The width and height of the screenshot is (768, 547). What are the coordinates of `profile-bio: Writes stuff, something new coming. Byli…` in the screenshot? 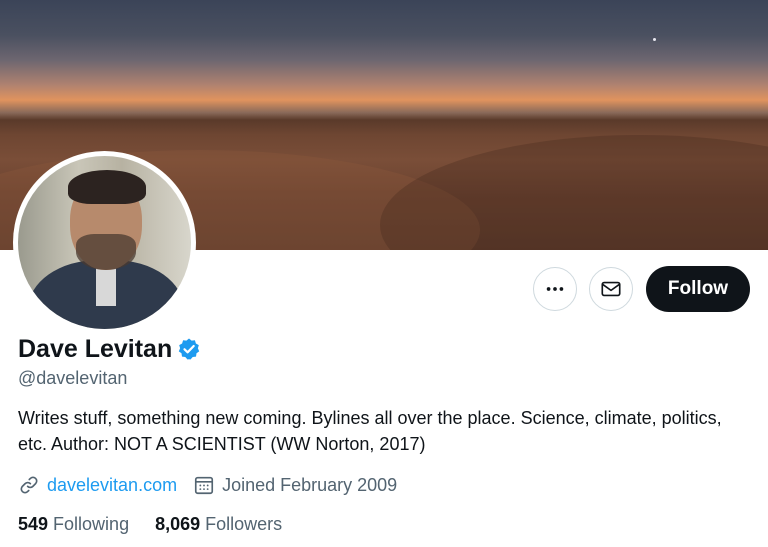 It's located at (370, 431).